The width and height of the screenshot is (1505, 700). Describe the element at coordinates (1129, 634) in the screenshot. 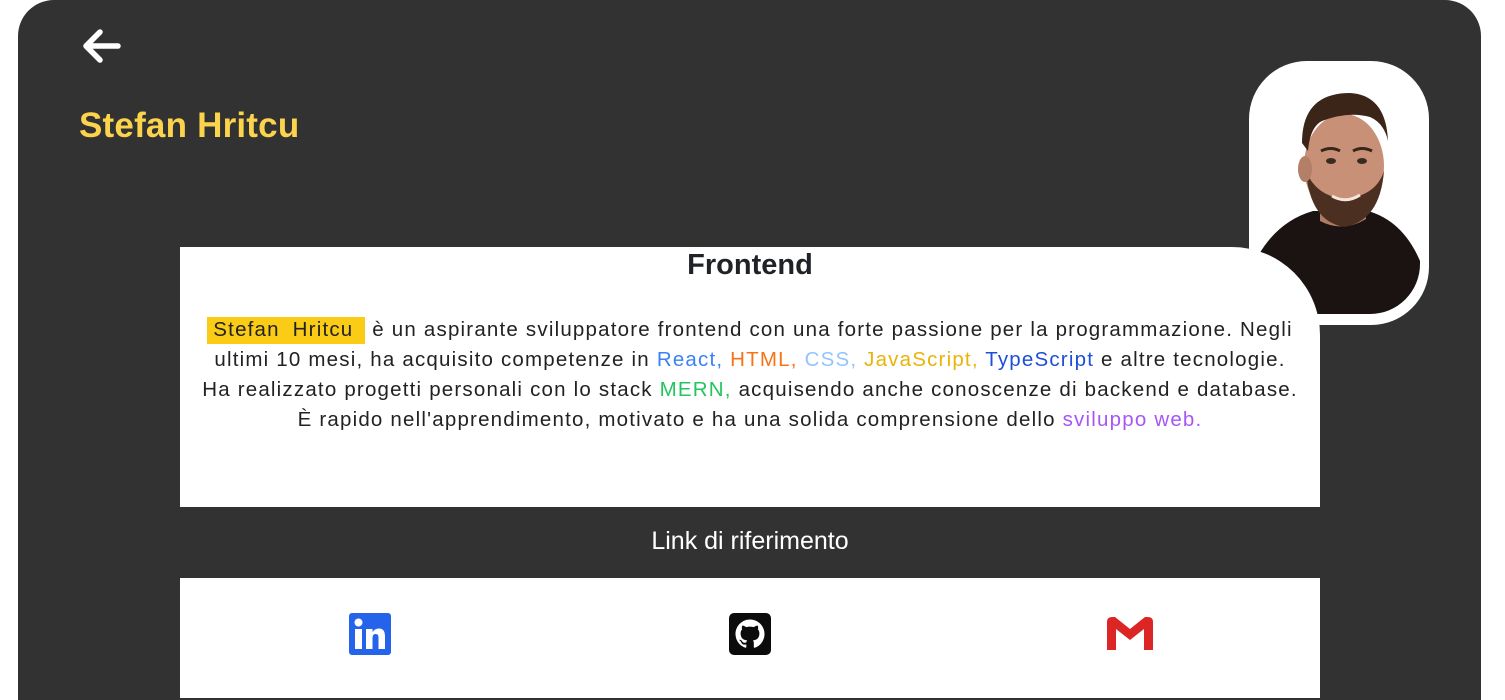

I see `gmail-icon` at that location.